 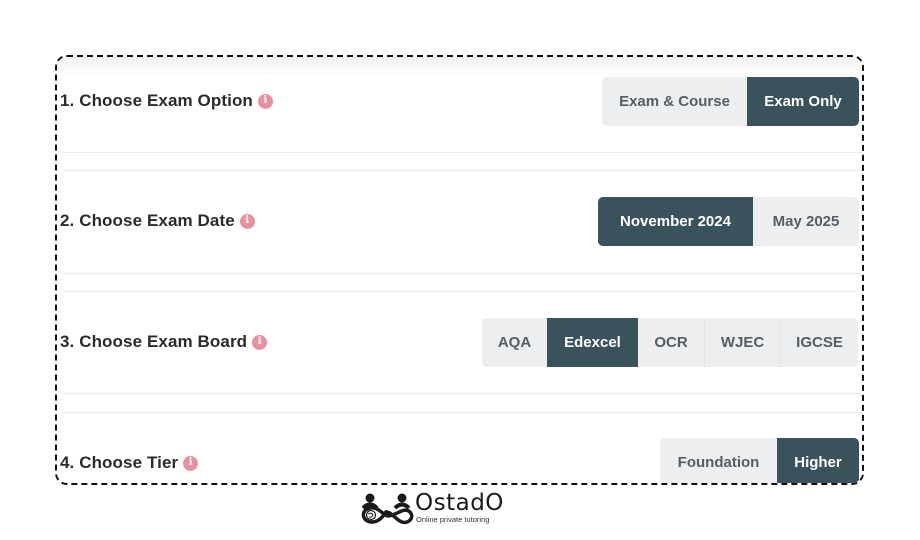 I want to click on option-november-2024: November 2024, so click(x=675, y=221).